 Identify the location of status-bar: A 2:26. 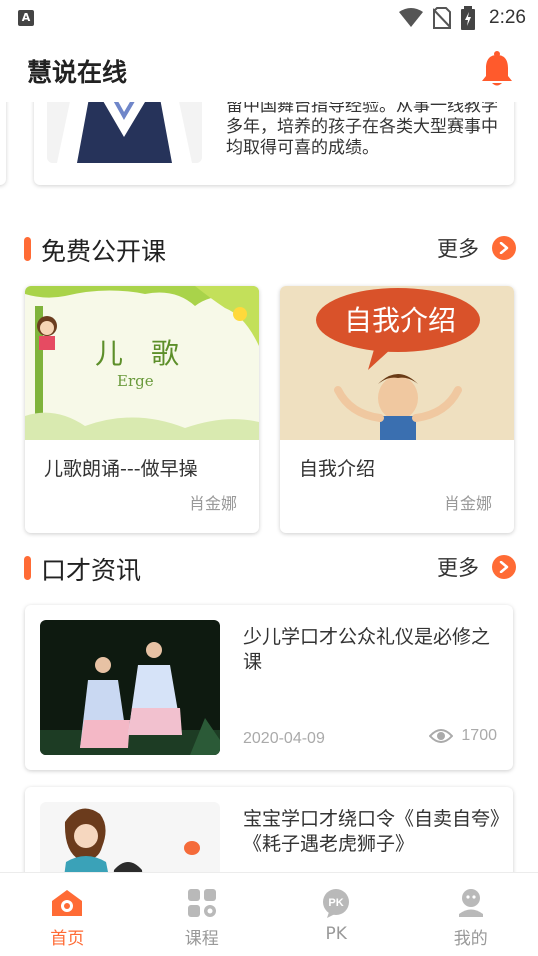
(269, 19).